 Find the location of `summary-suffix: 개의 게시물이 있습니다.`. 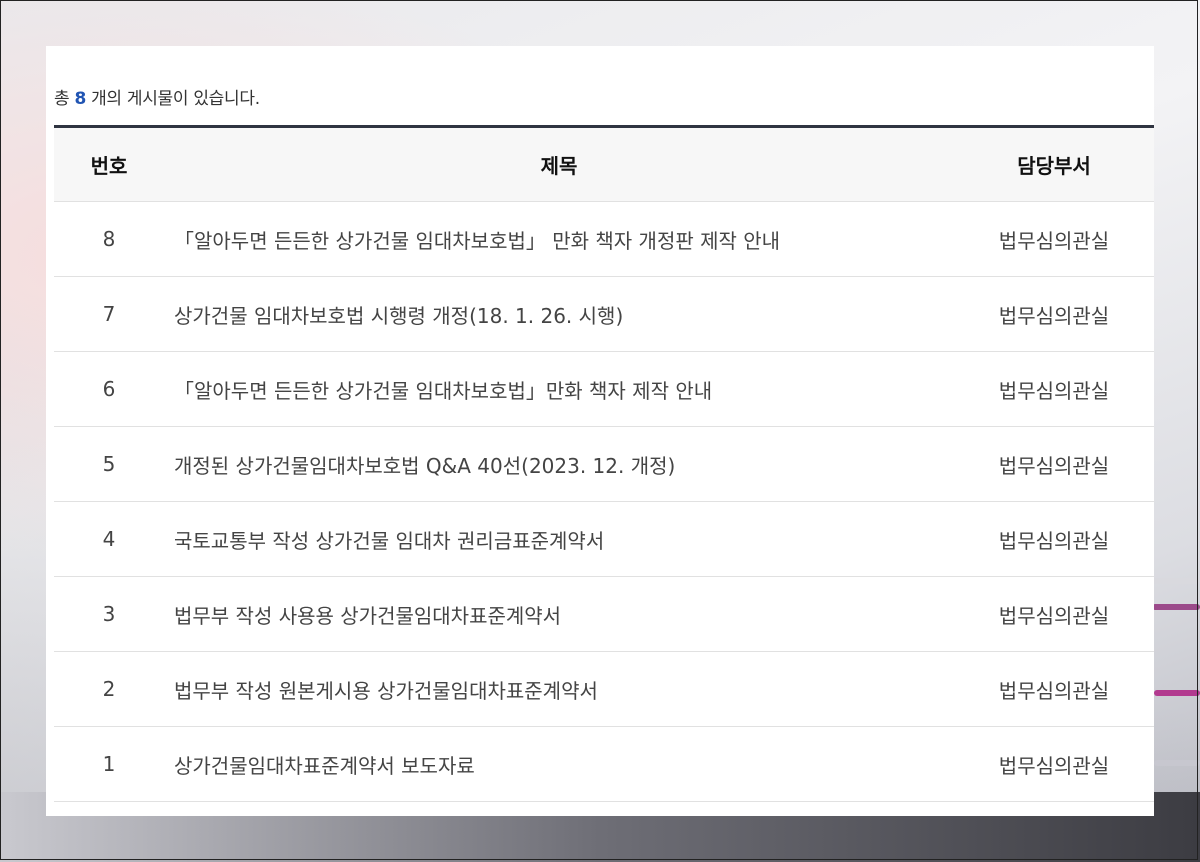

summary-suffix: 개의 게시물이 있습니다. is located at coordinates (175, 99).